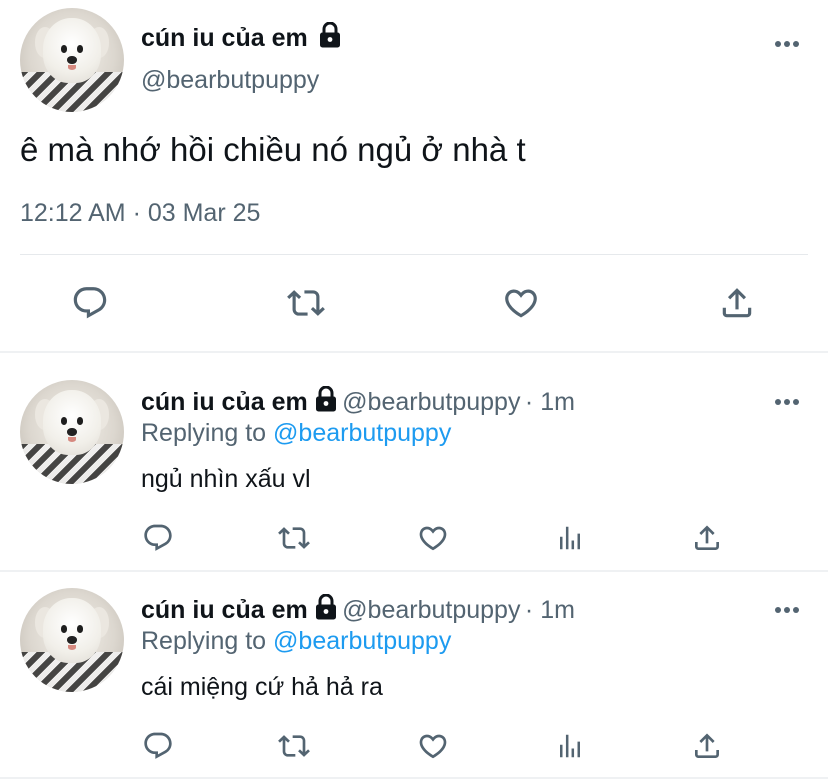 The width and height of the screenshot is (828, 780). Describe the element at coordinates (414, 254) in the screenshot. I see `divider` at that location.